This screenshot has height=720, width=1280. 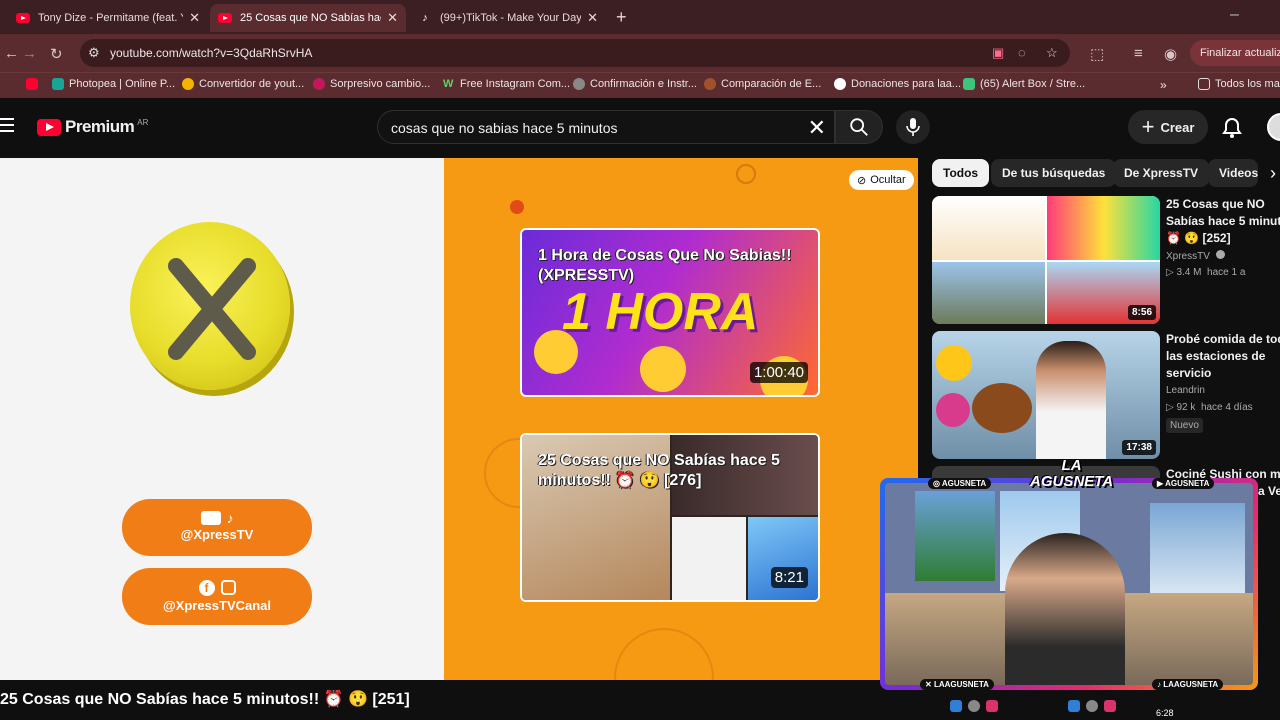 I want to click on reload-icon: ↻, so click(x=56, y=54).